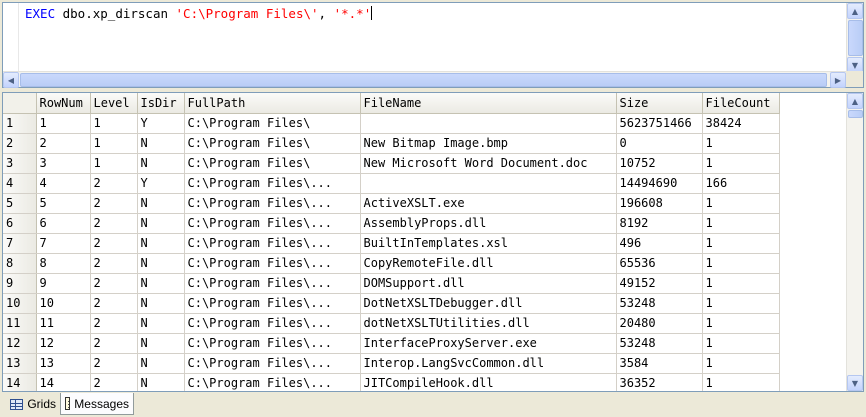 This screenshot has width=866, height=417. I want to click on cell-level: 1, so click(114, 163).